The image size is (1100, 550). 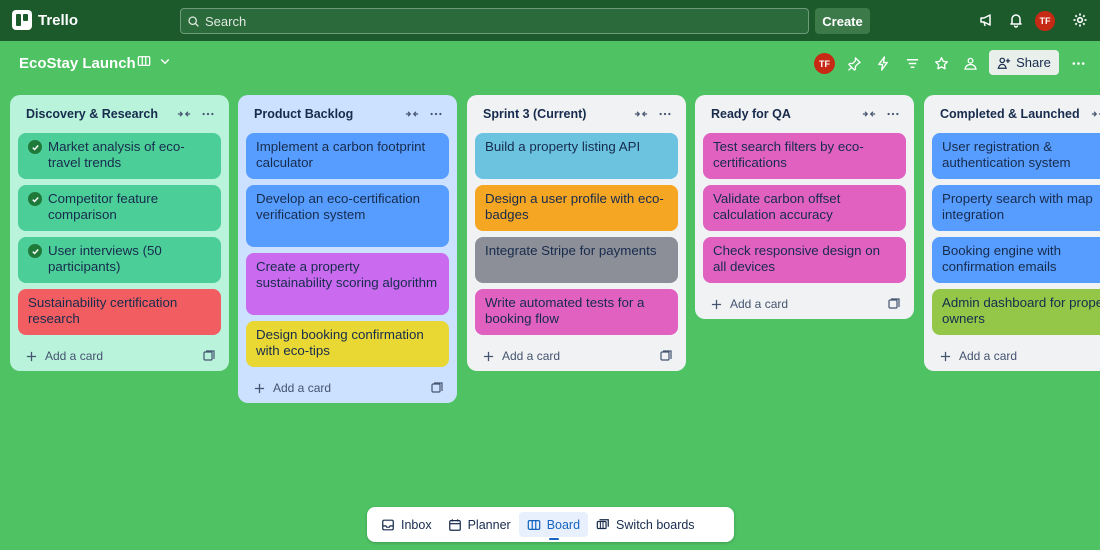 I want to click on switch-boards-icon, so click(x=602, y=523).